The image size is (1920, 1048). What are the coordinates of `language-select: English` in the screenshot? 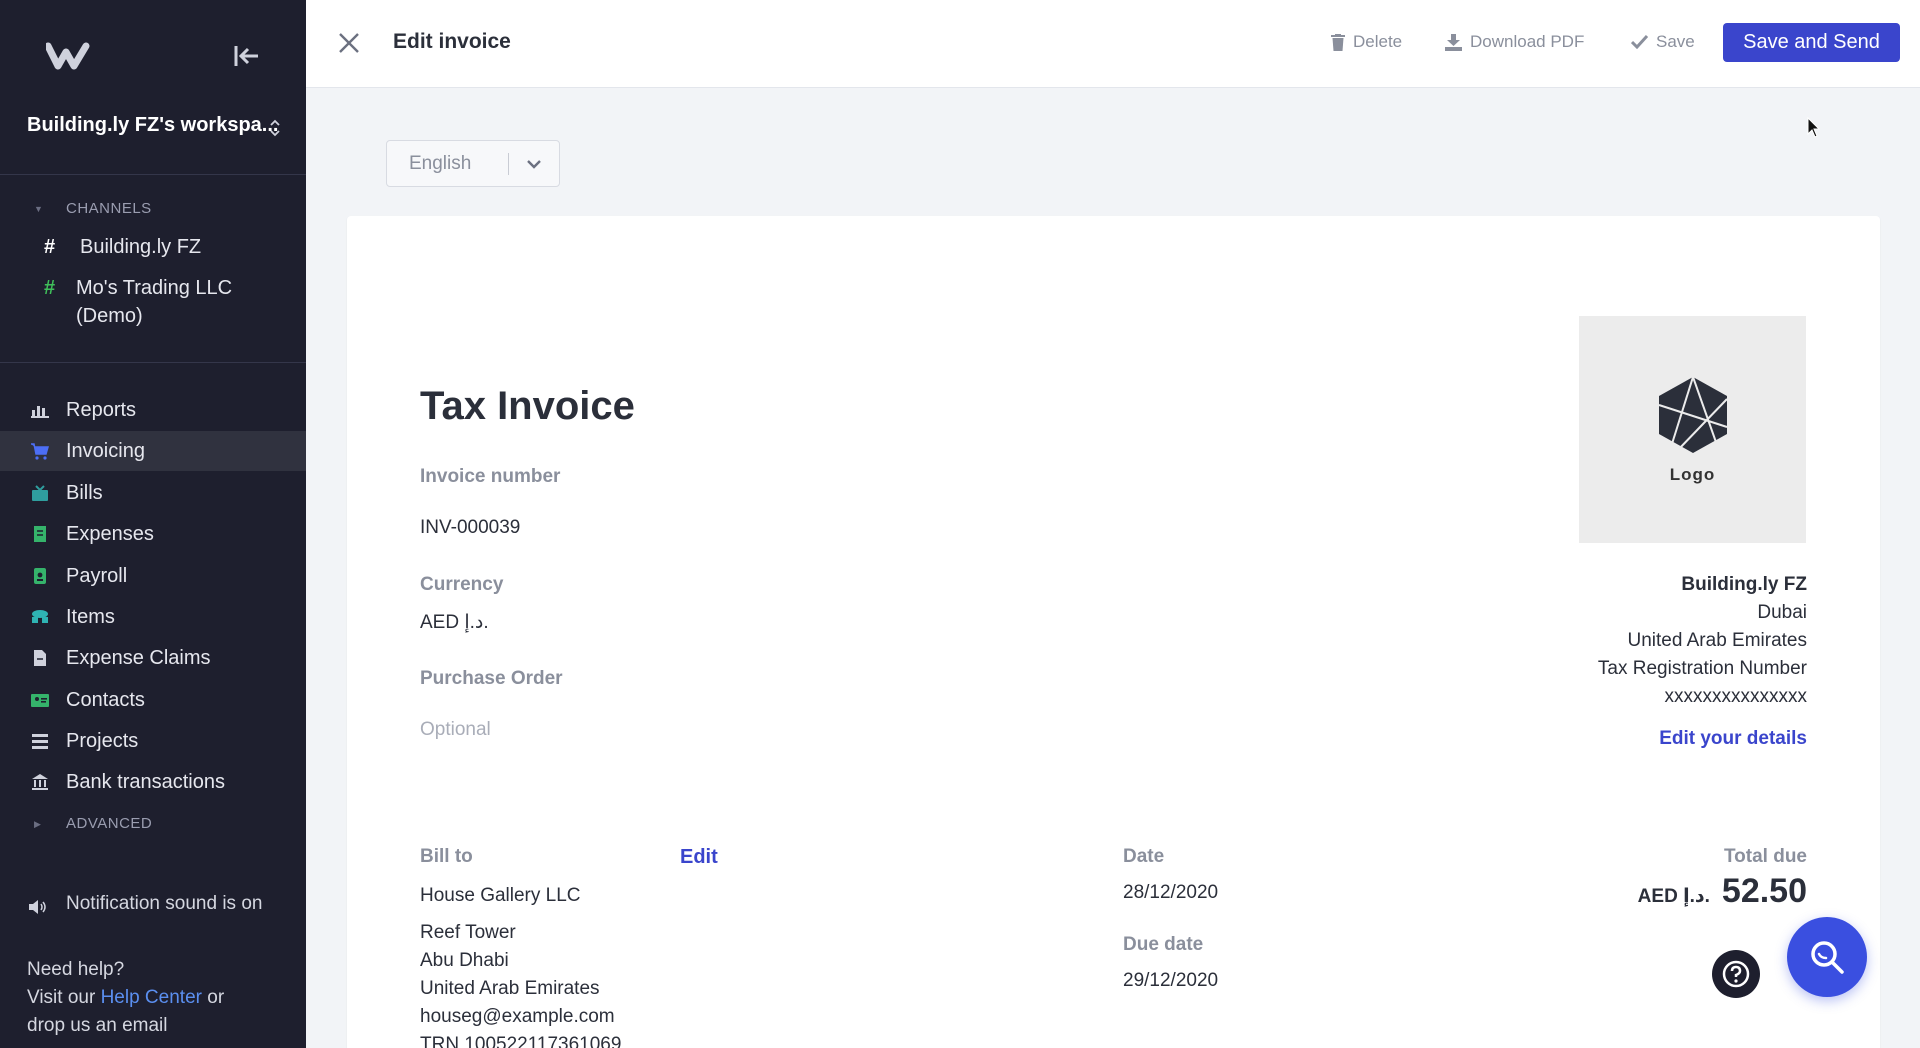 It's located at (473, 163).